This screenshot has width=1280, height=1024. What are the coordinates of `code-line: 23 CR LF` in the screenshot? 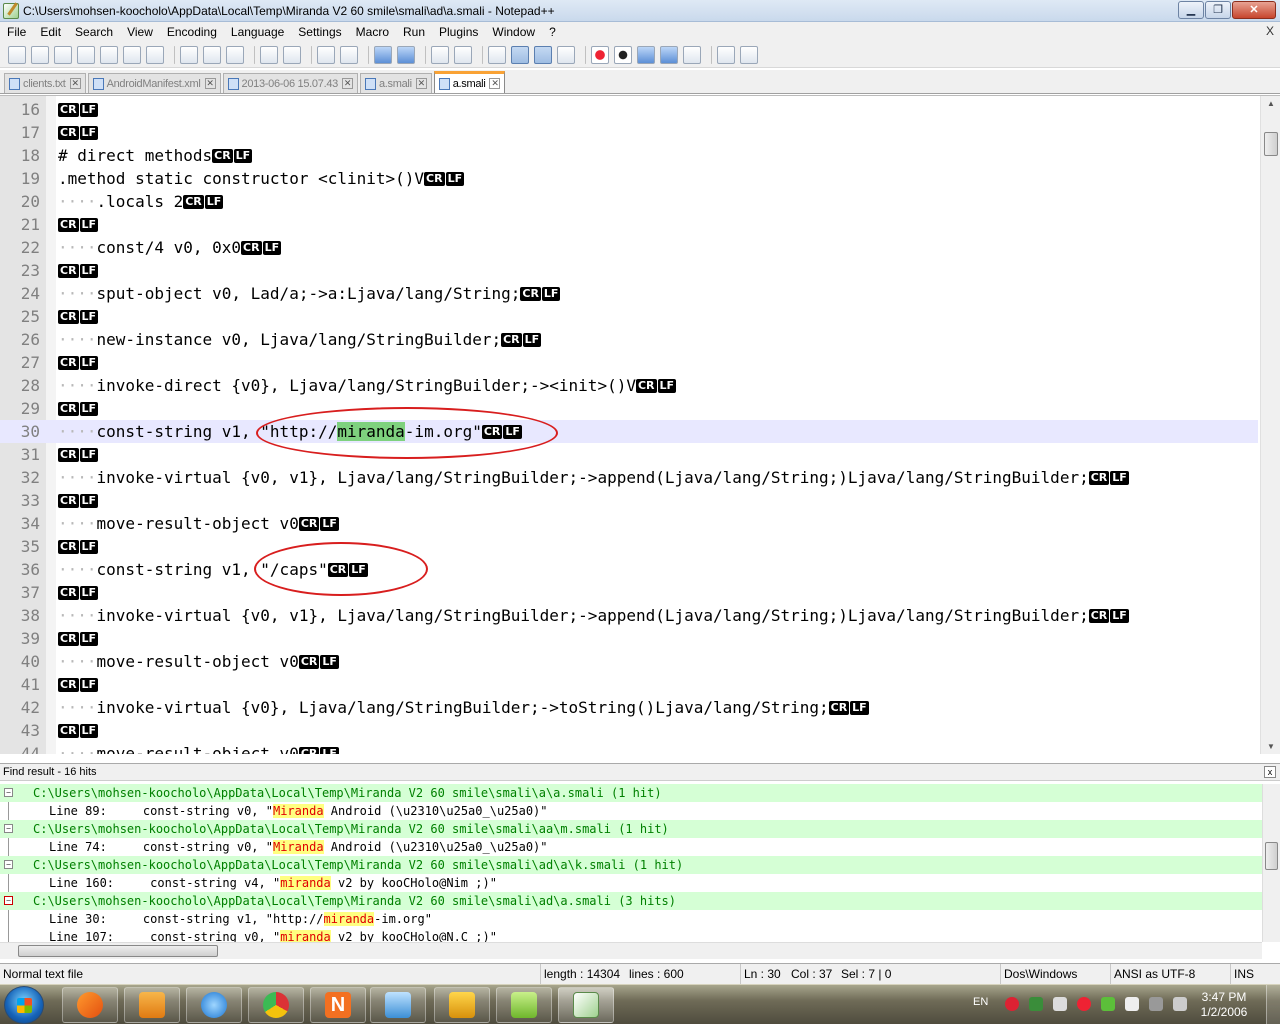 It's located at (629, 270).